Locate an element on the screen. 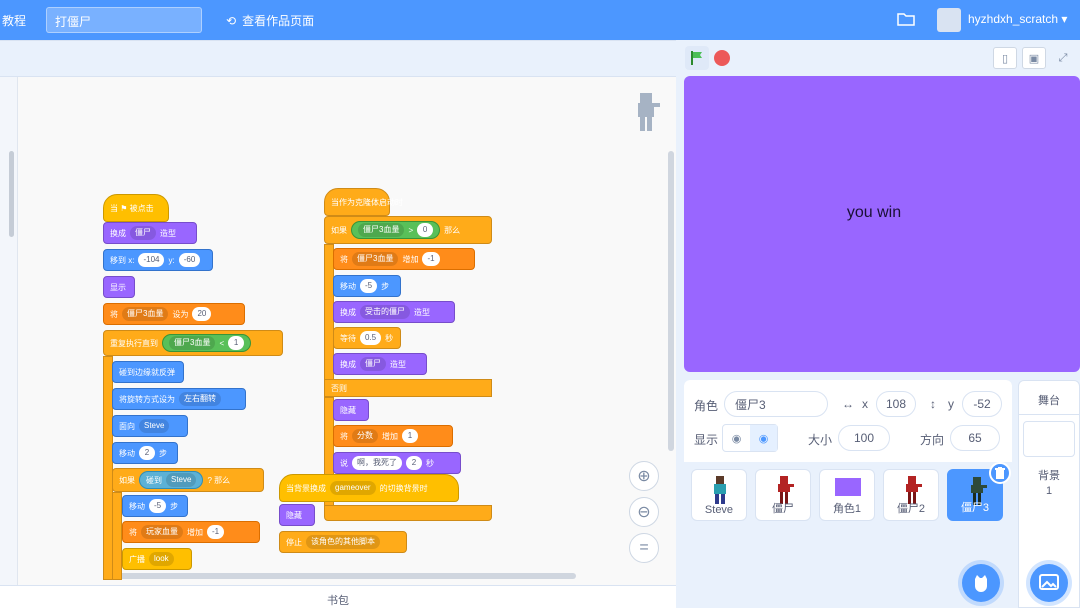  when-backdrop-switches-block: 当背景换成 gameover 的切换背景时 is located at coordinates (369, 488).